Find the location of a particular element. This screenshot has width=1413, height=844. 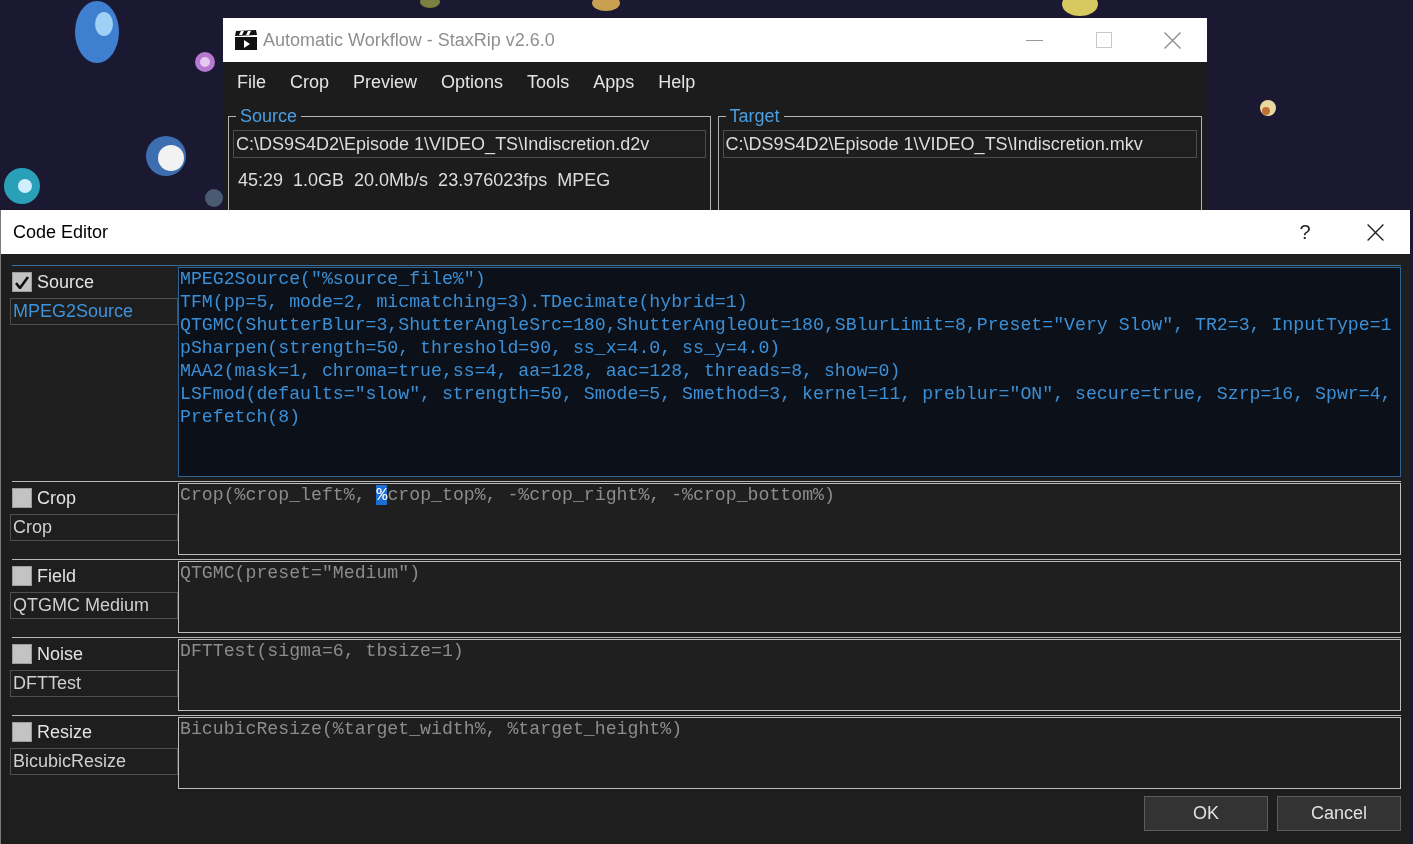

filter-category-label: Noise is located at coordinates (60, 654).